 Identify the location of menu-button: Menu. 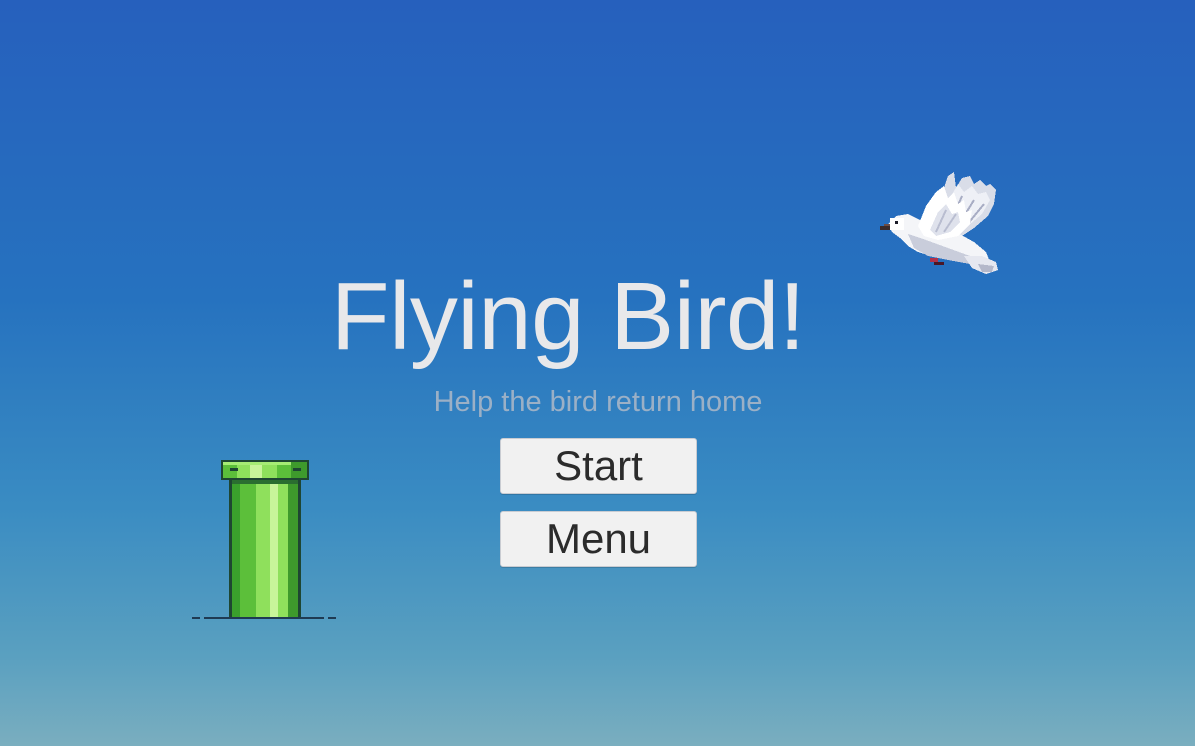
(598, 539).